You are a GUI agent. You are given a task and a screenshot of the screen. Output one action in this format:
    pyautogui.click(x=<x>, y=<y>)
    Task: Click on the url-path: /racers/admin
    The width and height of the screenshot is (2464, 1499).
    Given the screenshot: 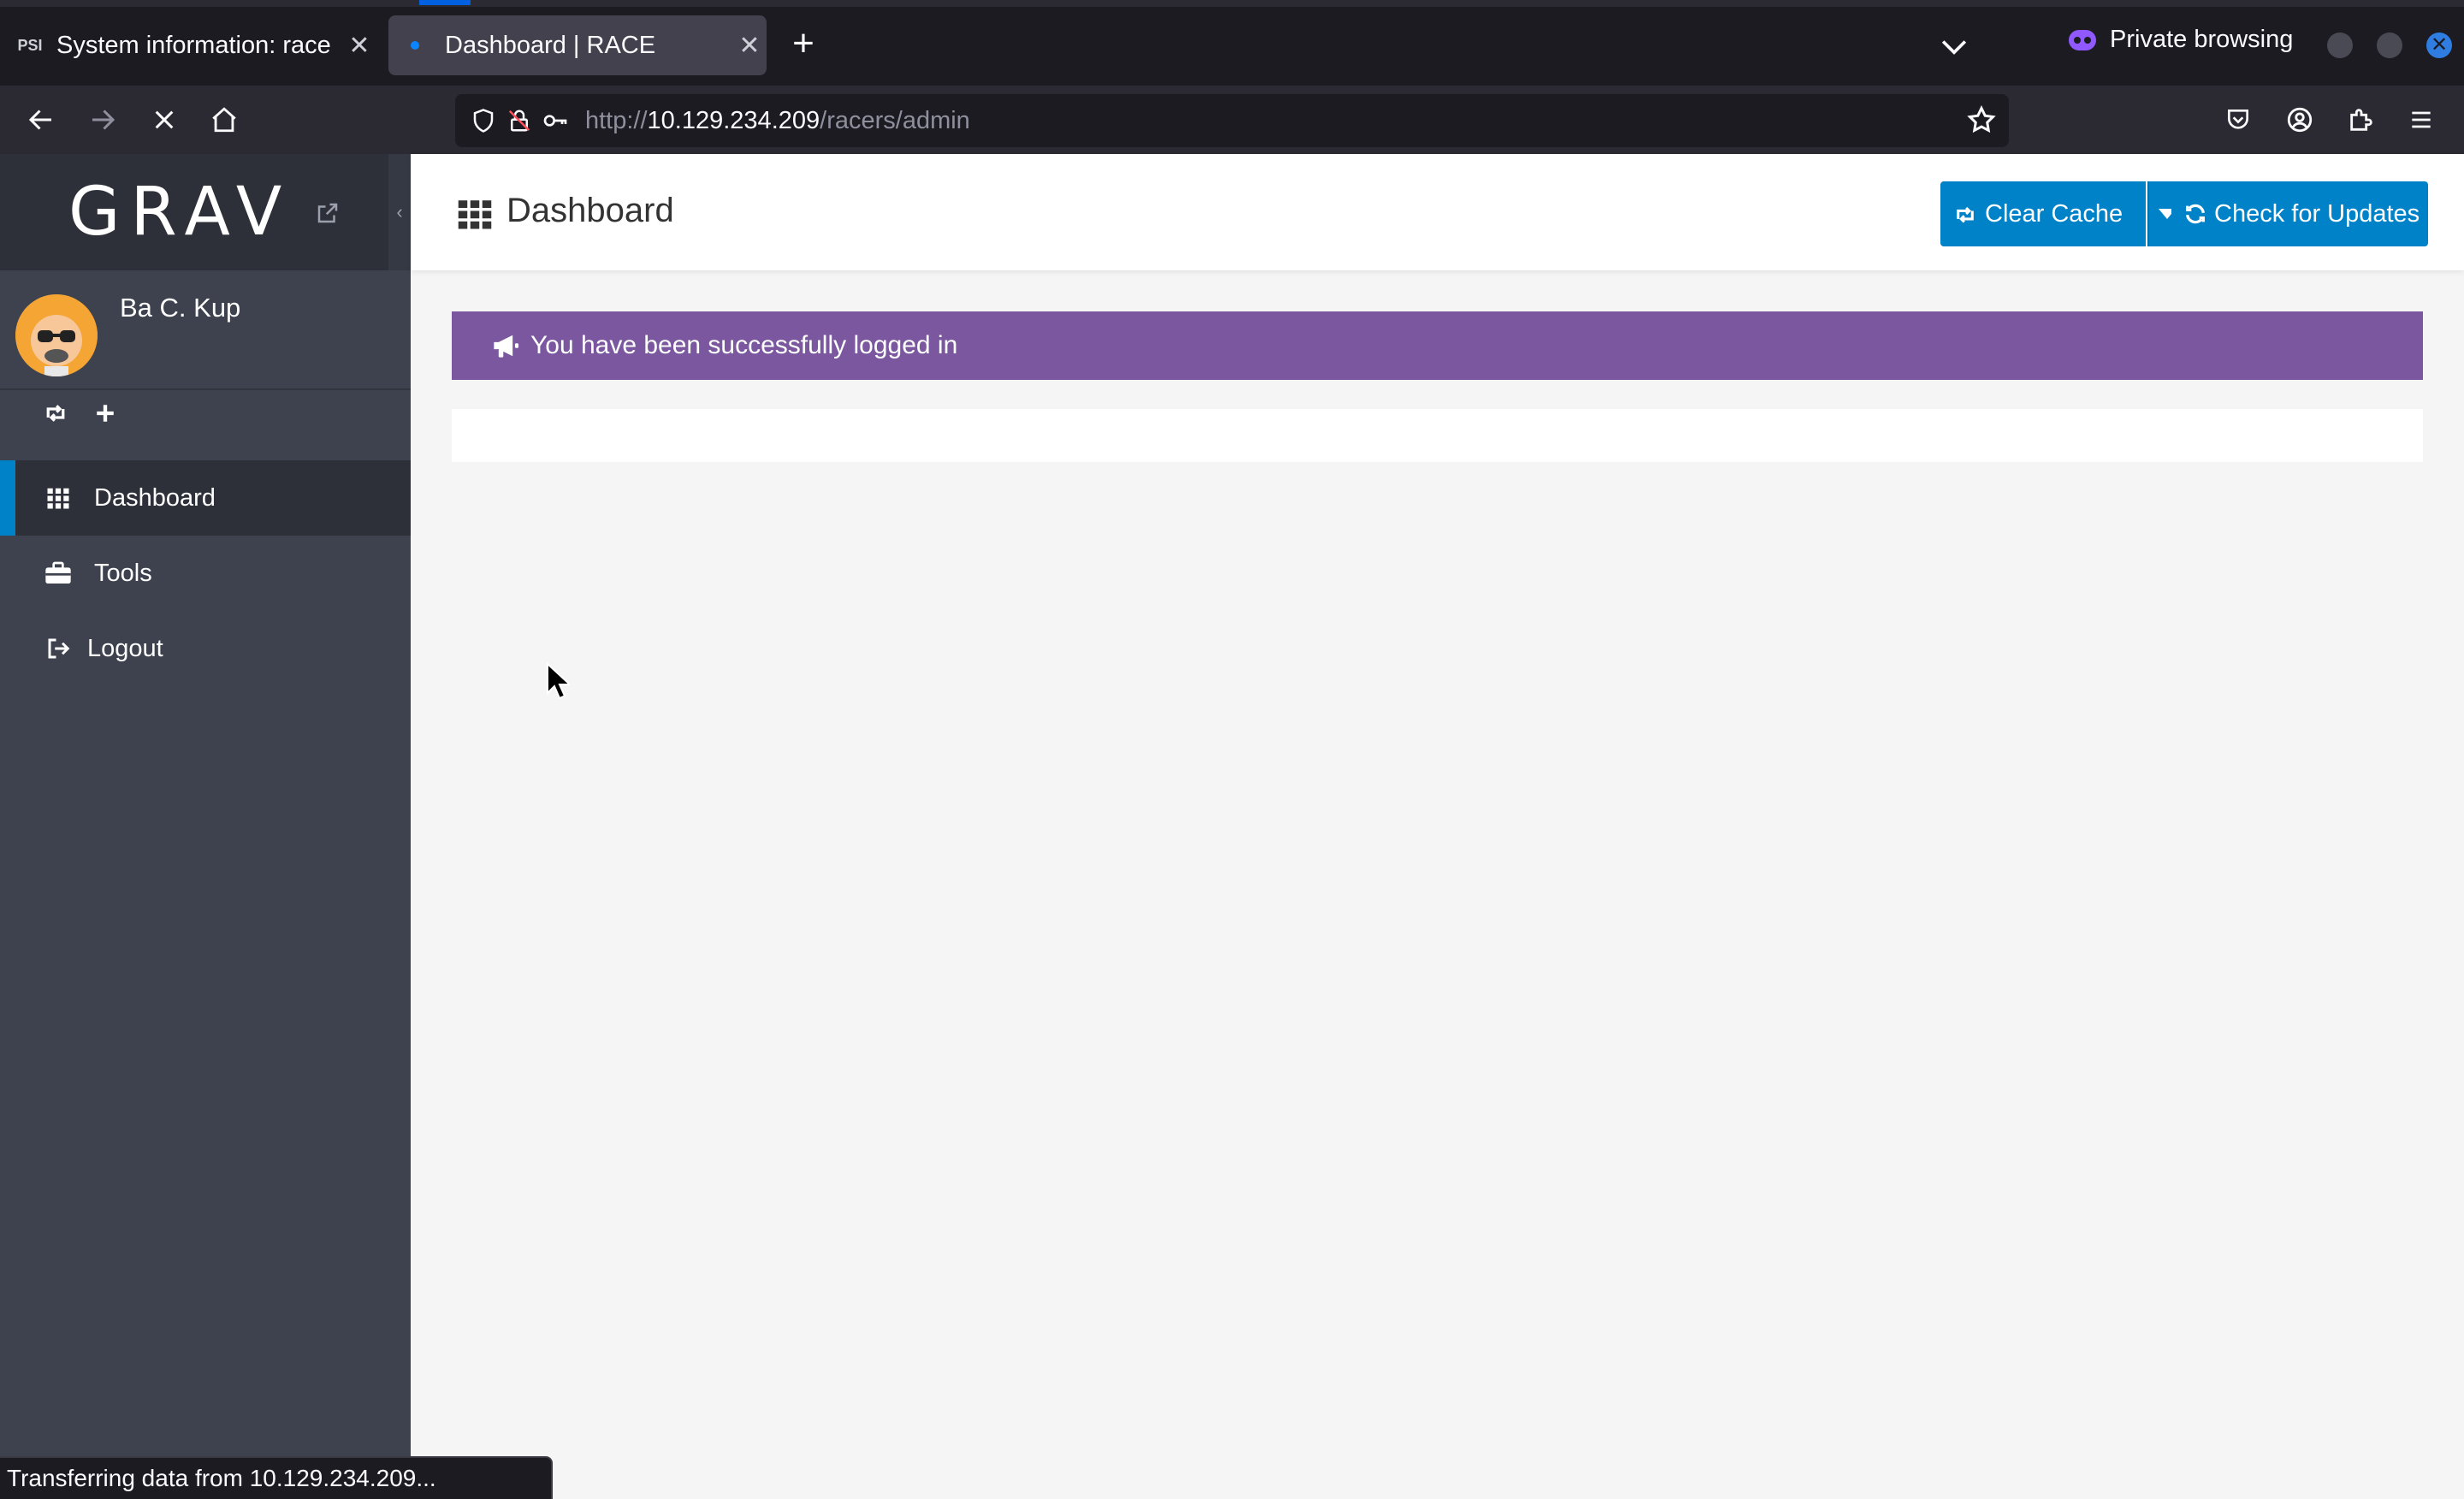 What is the action you would take?
    pyautogui.click(x=895, y=120)
    